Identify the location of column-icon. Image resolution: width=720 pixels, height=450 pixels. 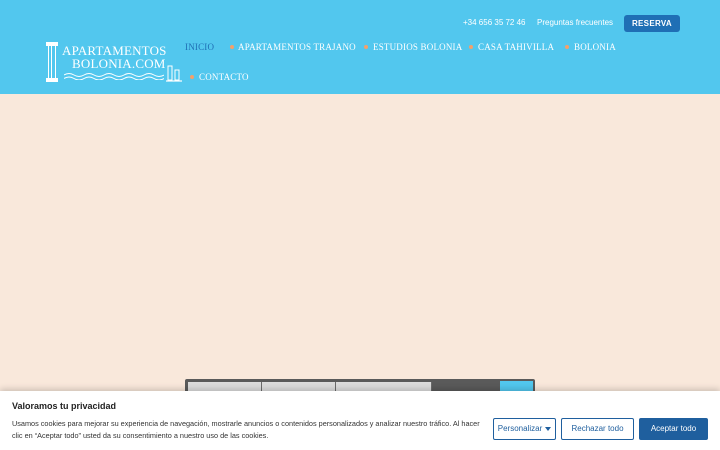
(52, 62).